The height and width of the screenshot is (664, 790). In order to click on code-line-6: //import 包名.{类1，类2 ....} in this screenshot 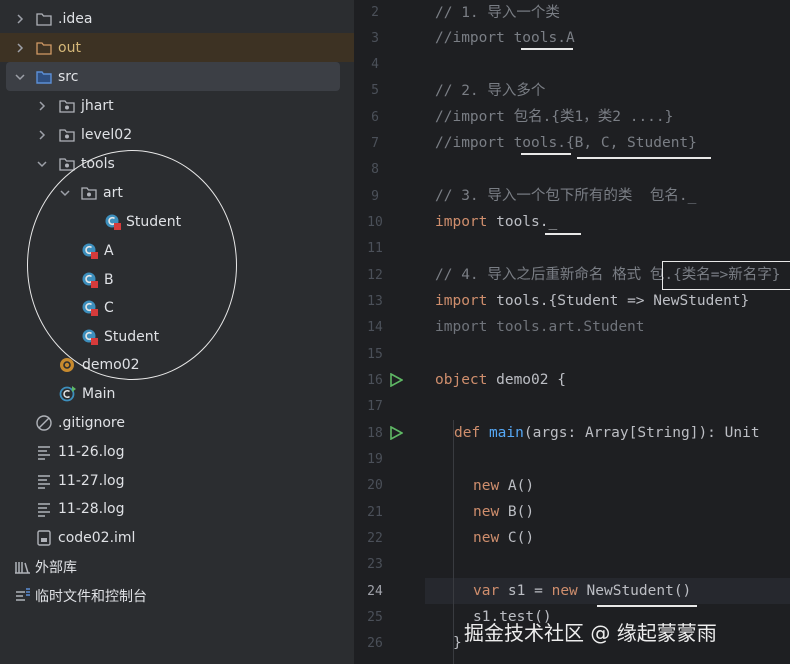, I will do `click(554, 117)`.